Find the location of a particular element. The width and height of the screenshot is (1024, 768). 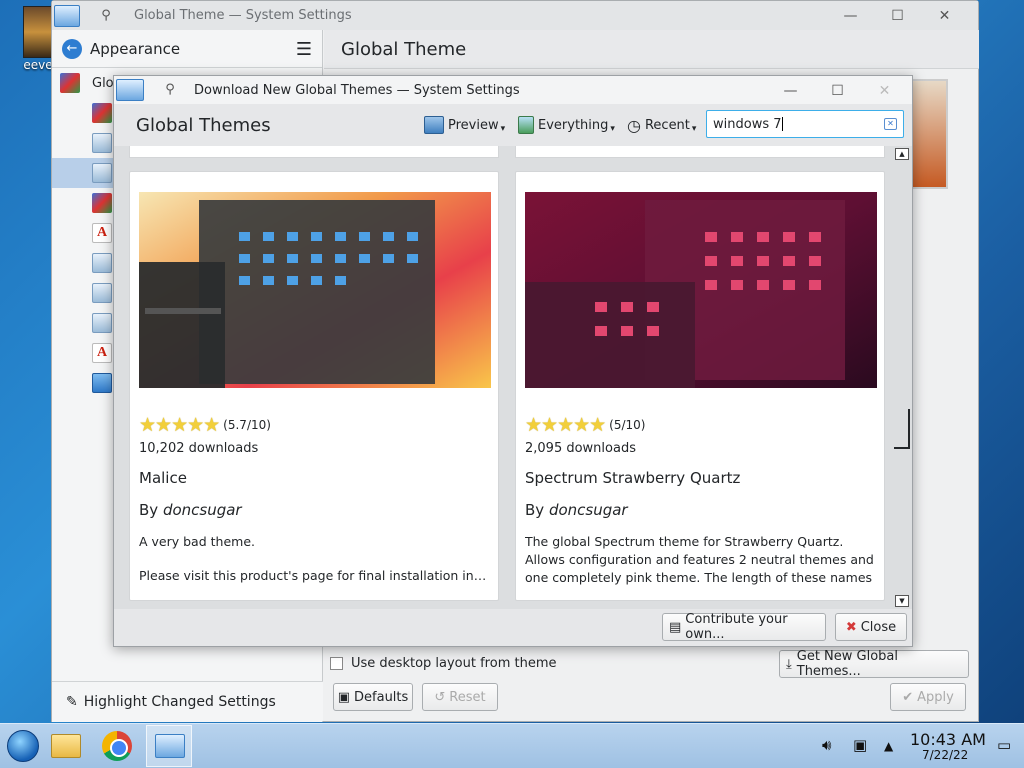

preview-label: Preview is located at coordinates (473, 125).